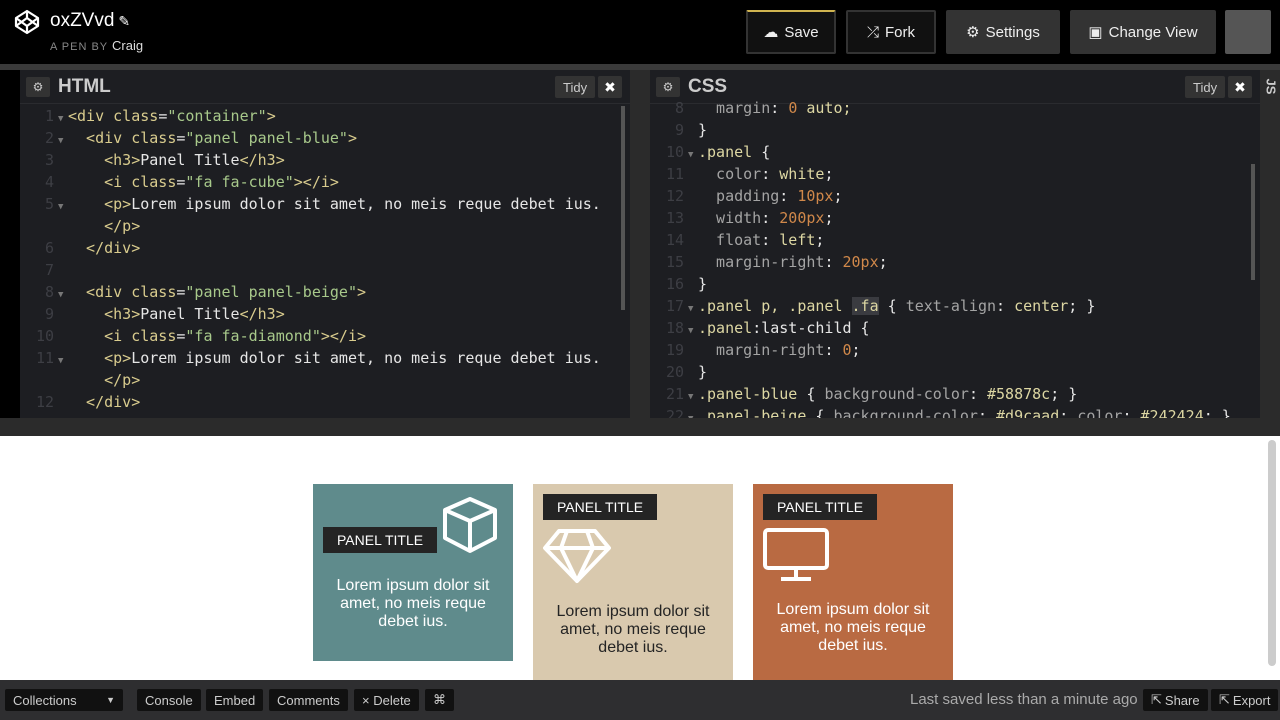 This screenshot has width=1280, height=720. Describe the element at coordinates (891, 32) in the screenshot. I see `fork-button: ⤮ Fork` at that location.